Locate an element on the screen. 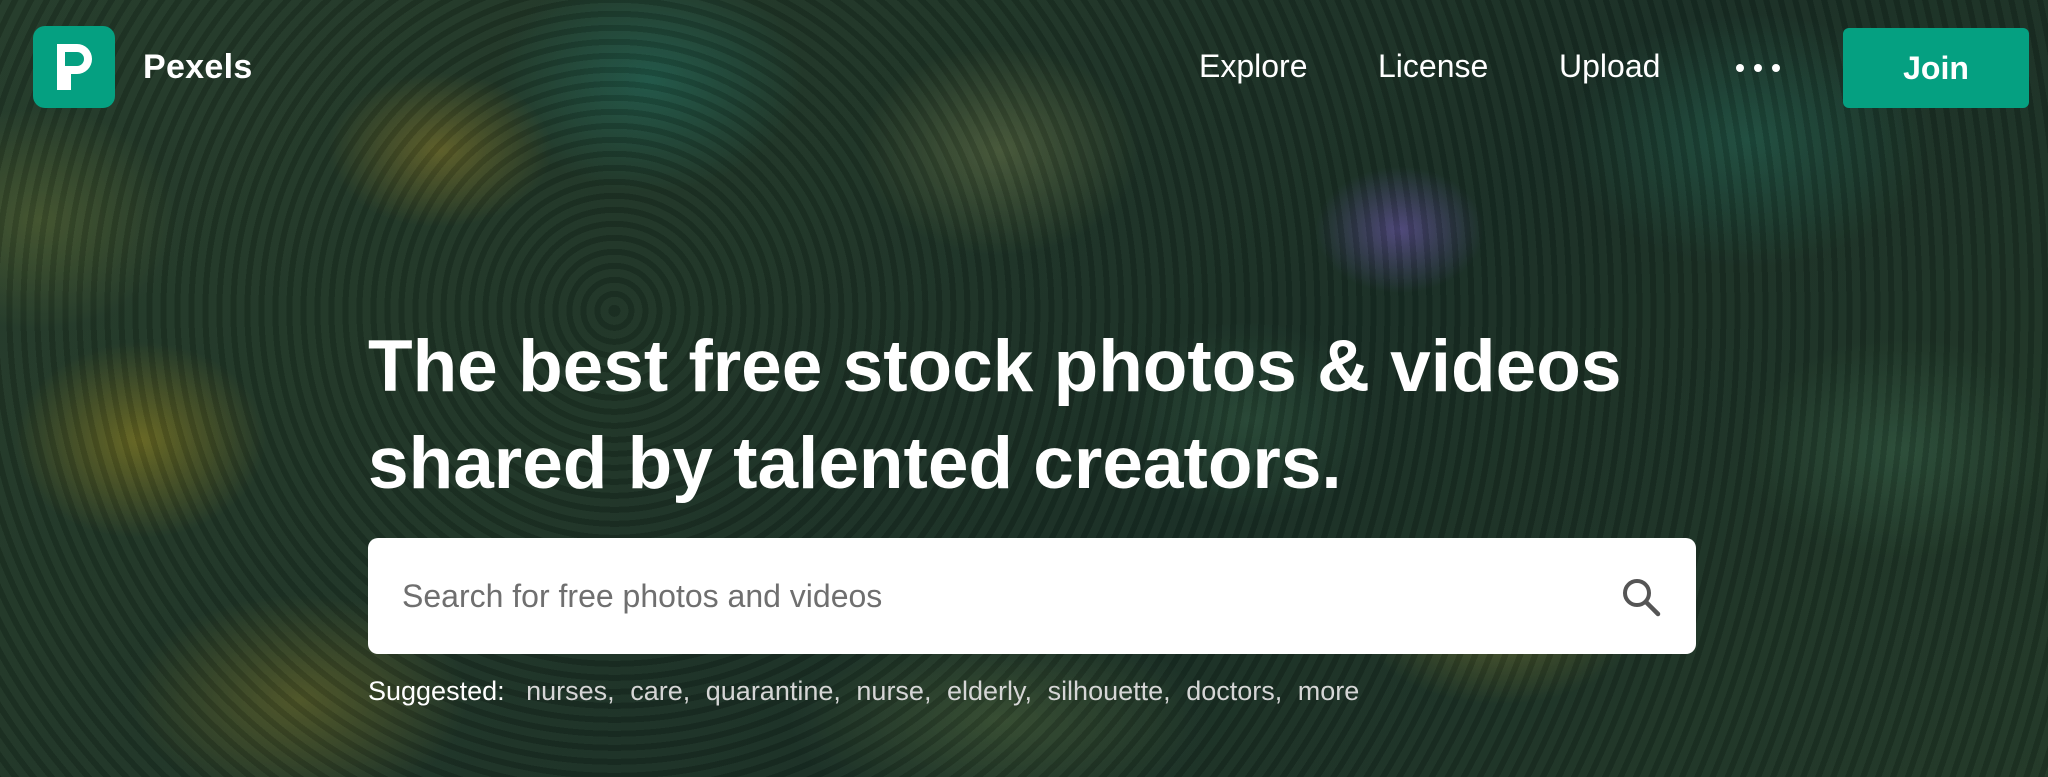  more-dots-icon is located at coordinates (1758, 68).